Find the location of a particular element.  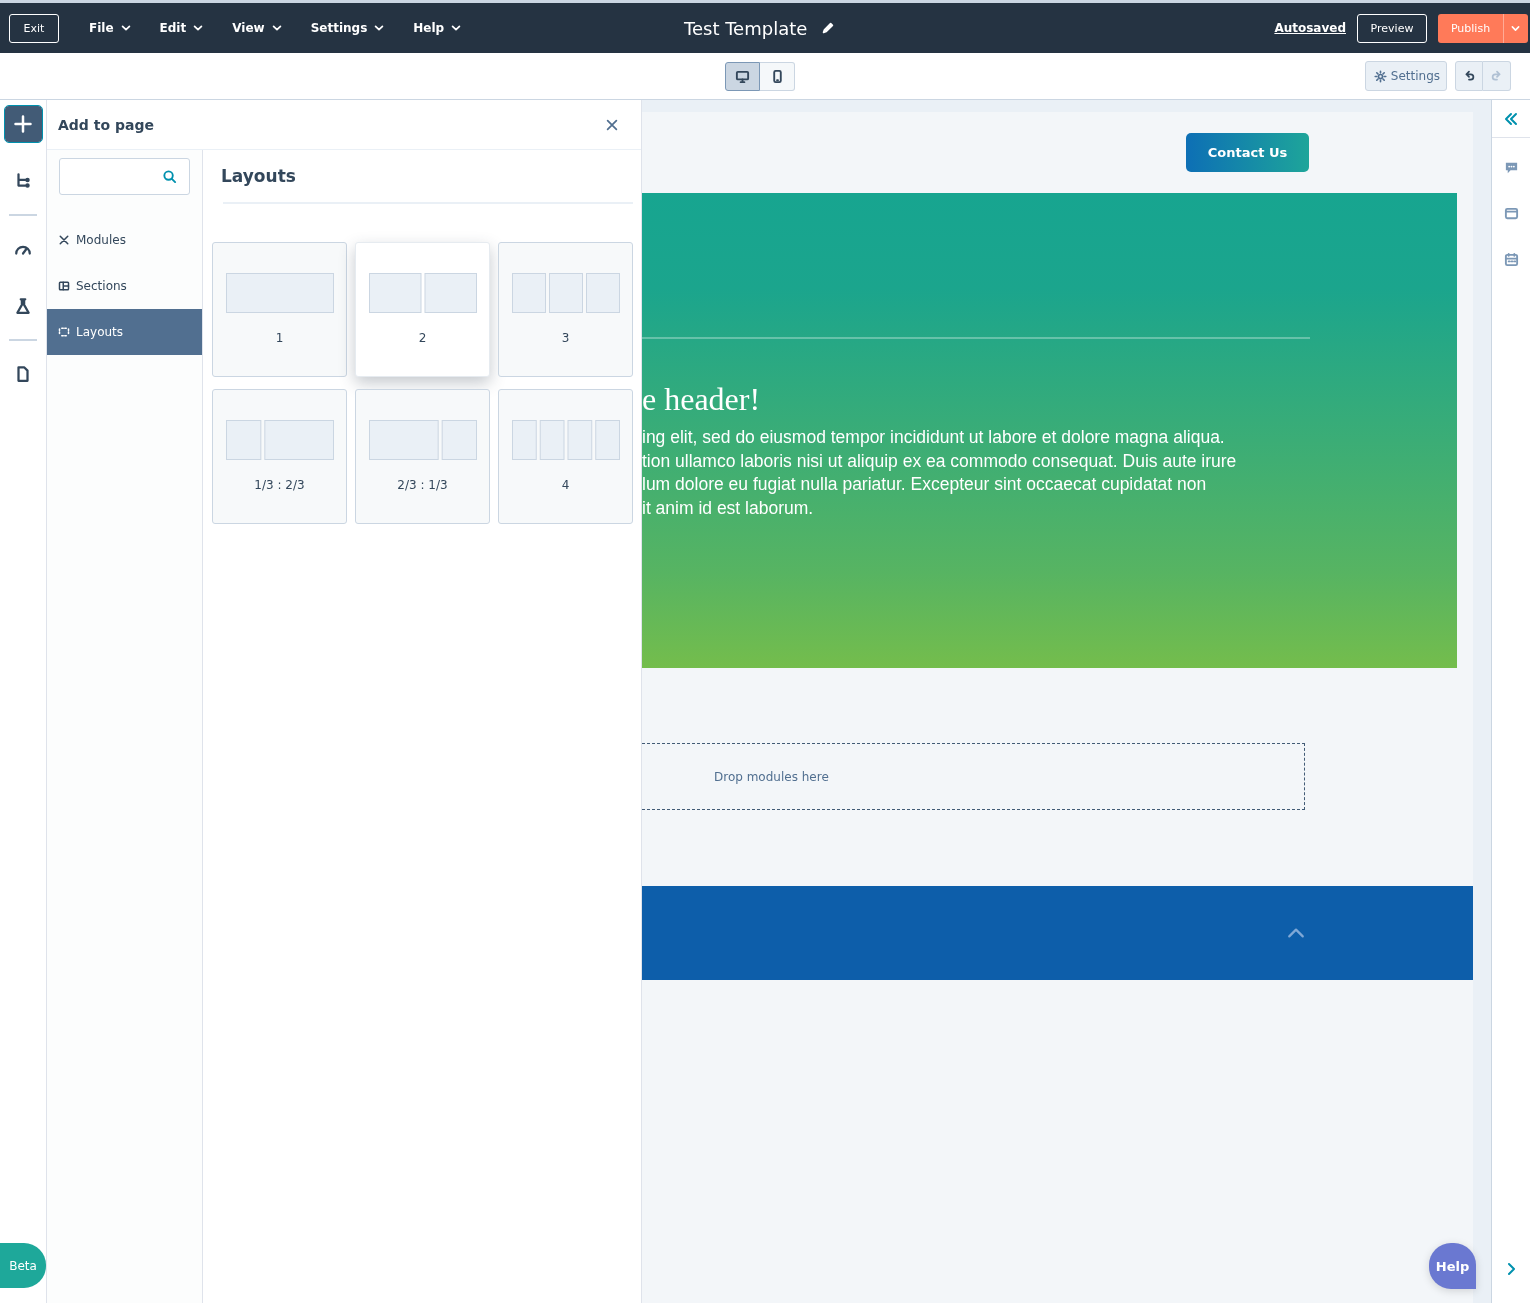

settings-button: Settings is located at coordinates (1405, 76).